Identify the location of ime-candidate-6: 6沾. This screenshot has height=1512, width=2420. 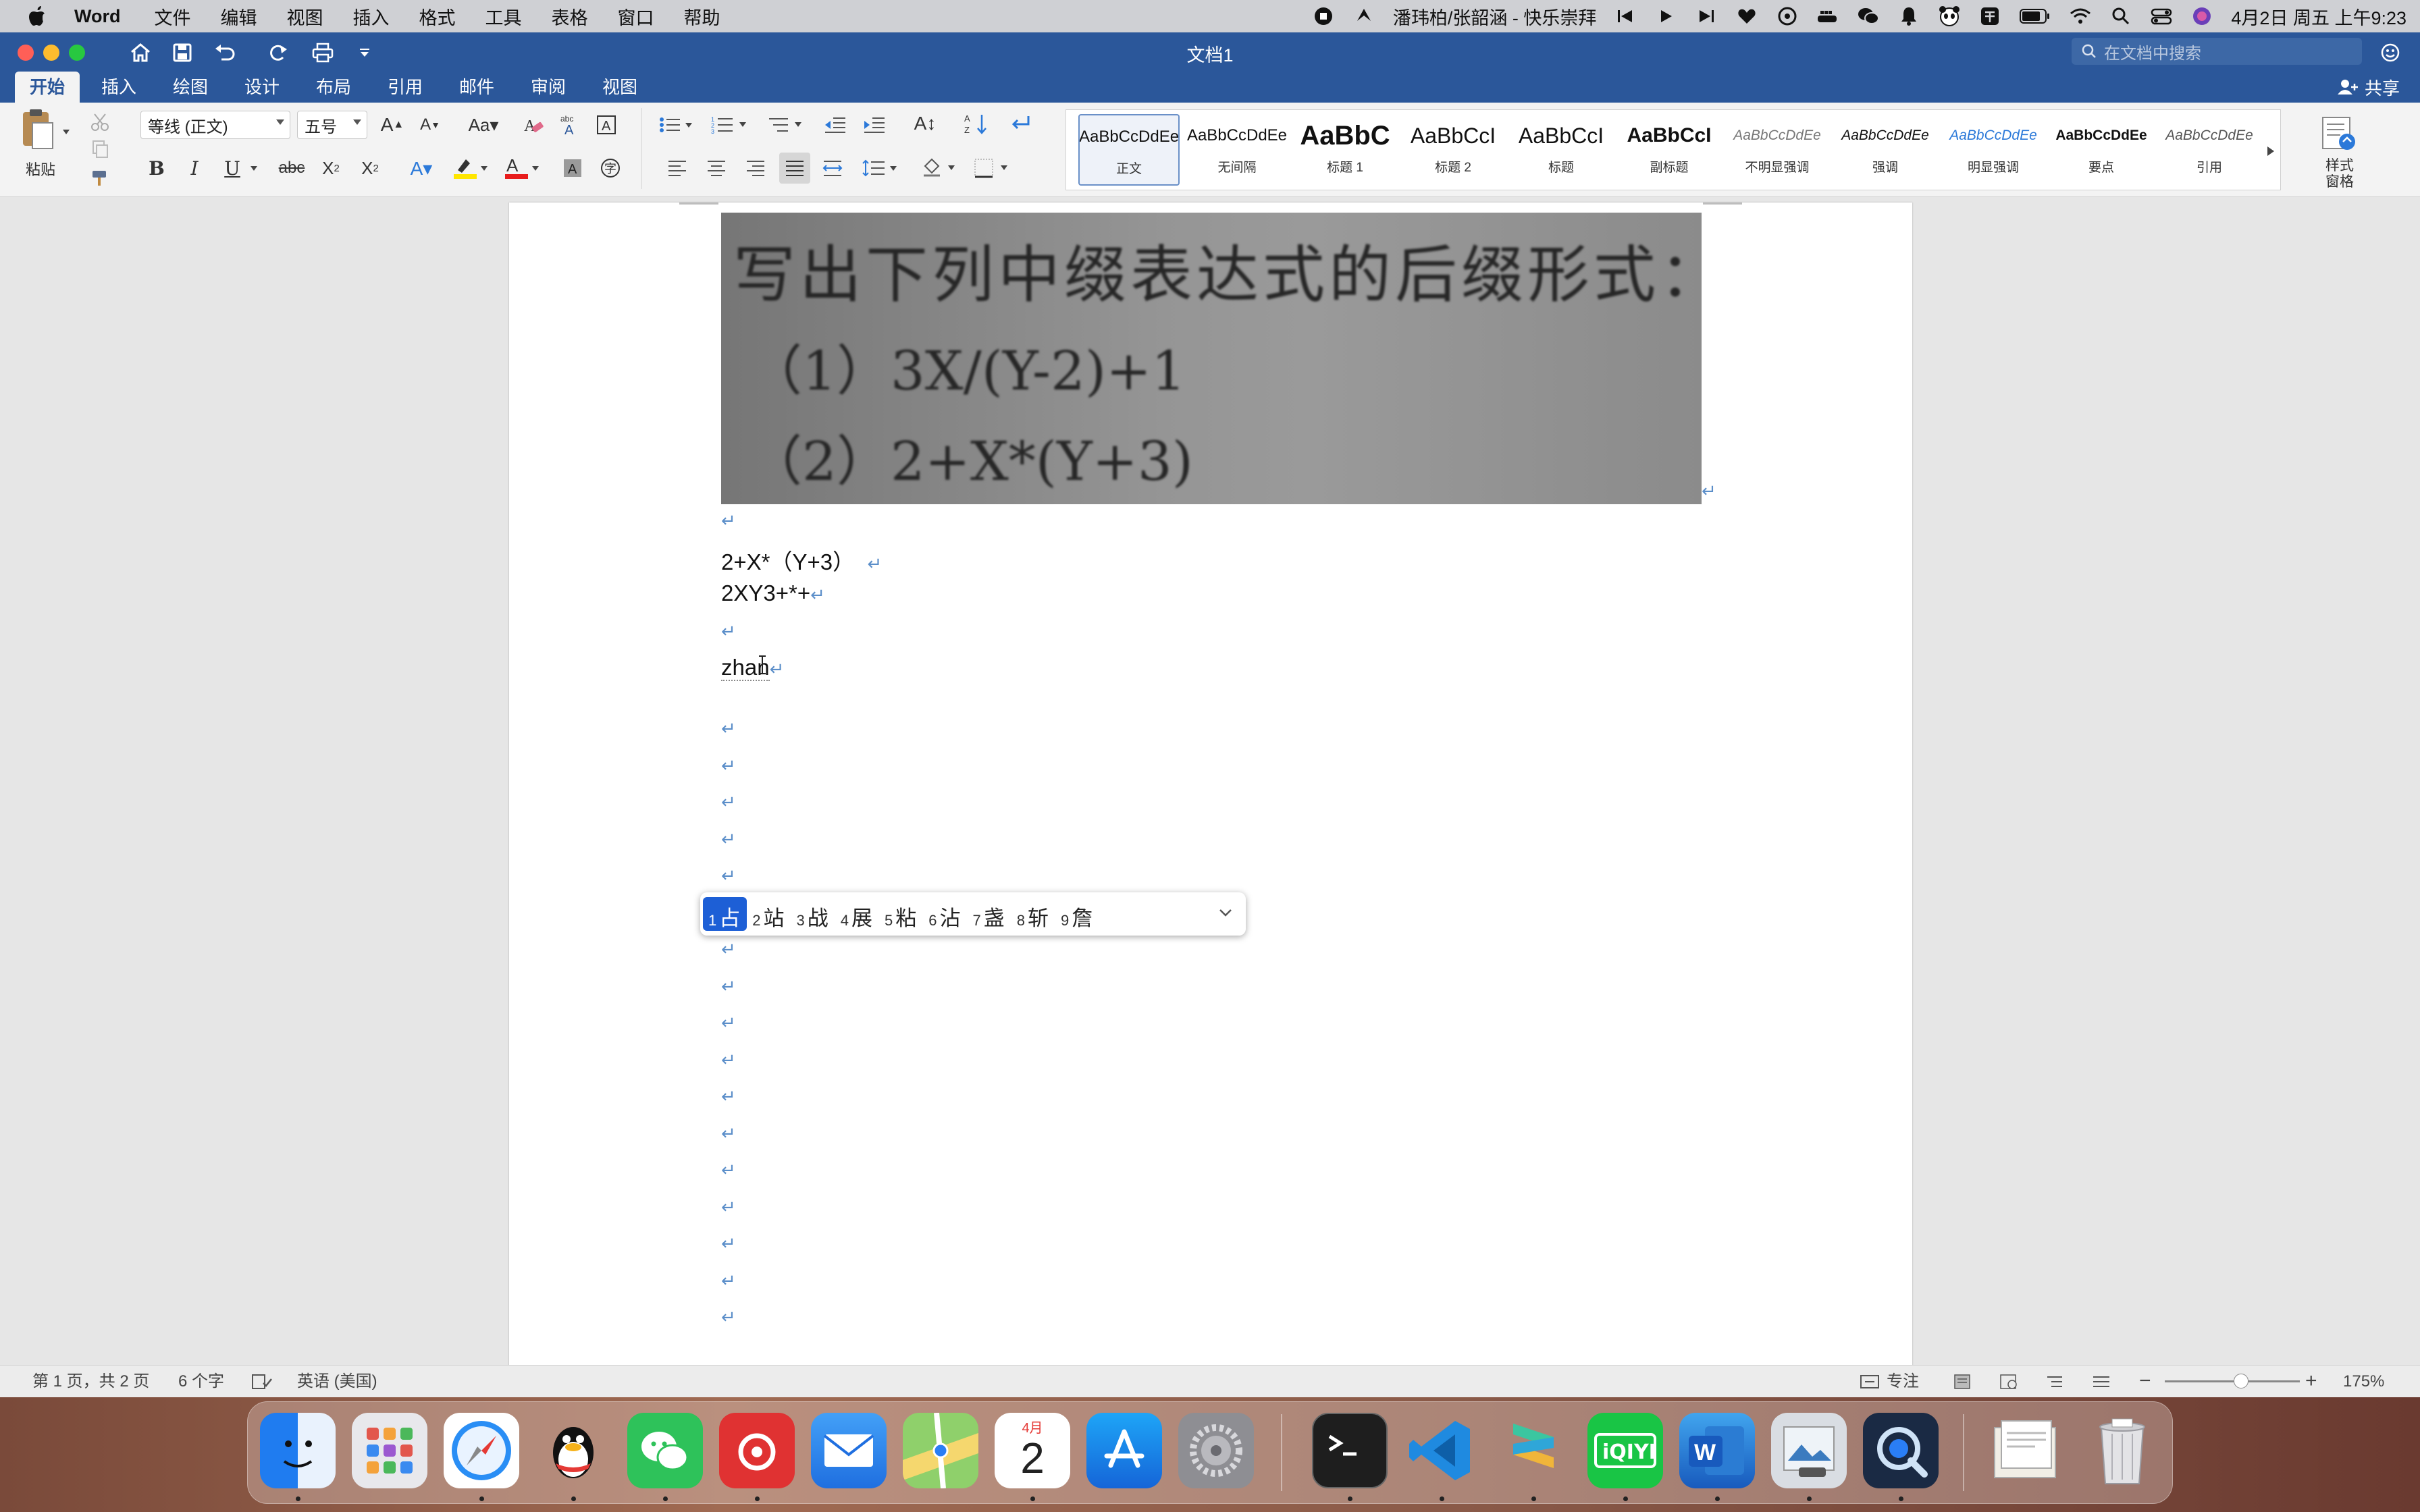
(945, 914).